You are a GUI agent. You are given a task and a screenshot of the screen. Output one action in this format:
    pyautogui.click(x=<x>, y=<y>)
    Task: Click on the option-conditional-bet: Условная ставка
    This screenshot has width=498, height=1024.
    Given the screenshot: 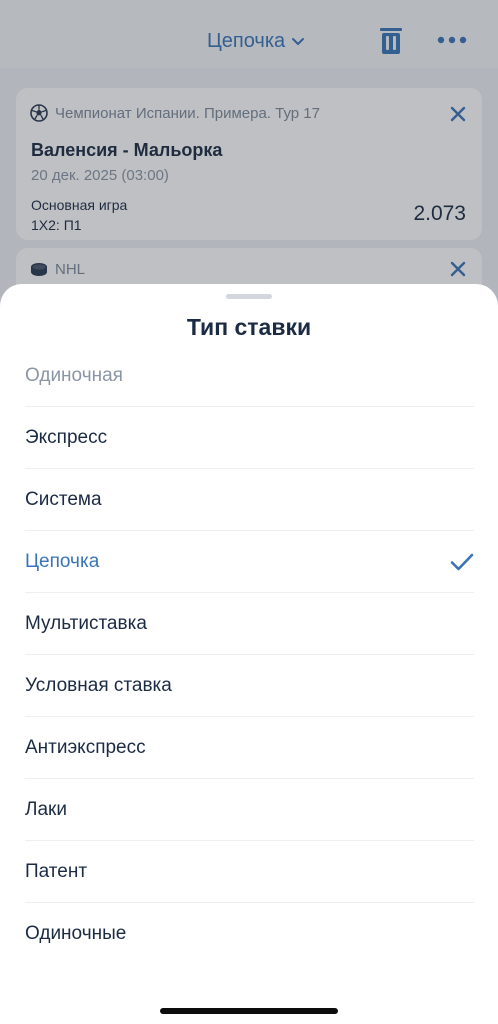 What is the action you would take?
    pyautogui.click(x=249, y=686)
    